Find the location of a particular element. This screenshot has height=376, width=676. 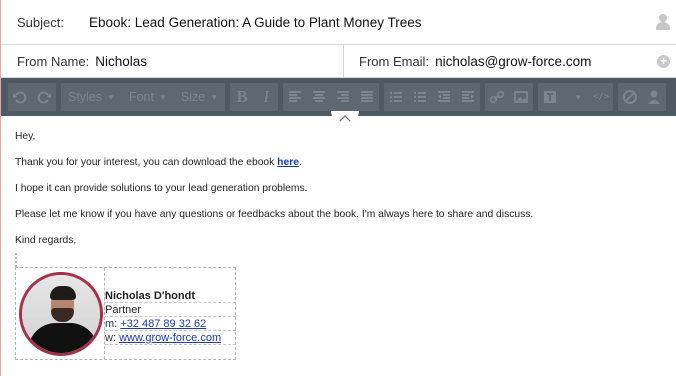

subject-label: Subject: is located at coordinates (40, 22).